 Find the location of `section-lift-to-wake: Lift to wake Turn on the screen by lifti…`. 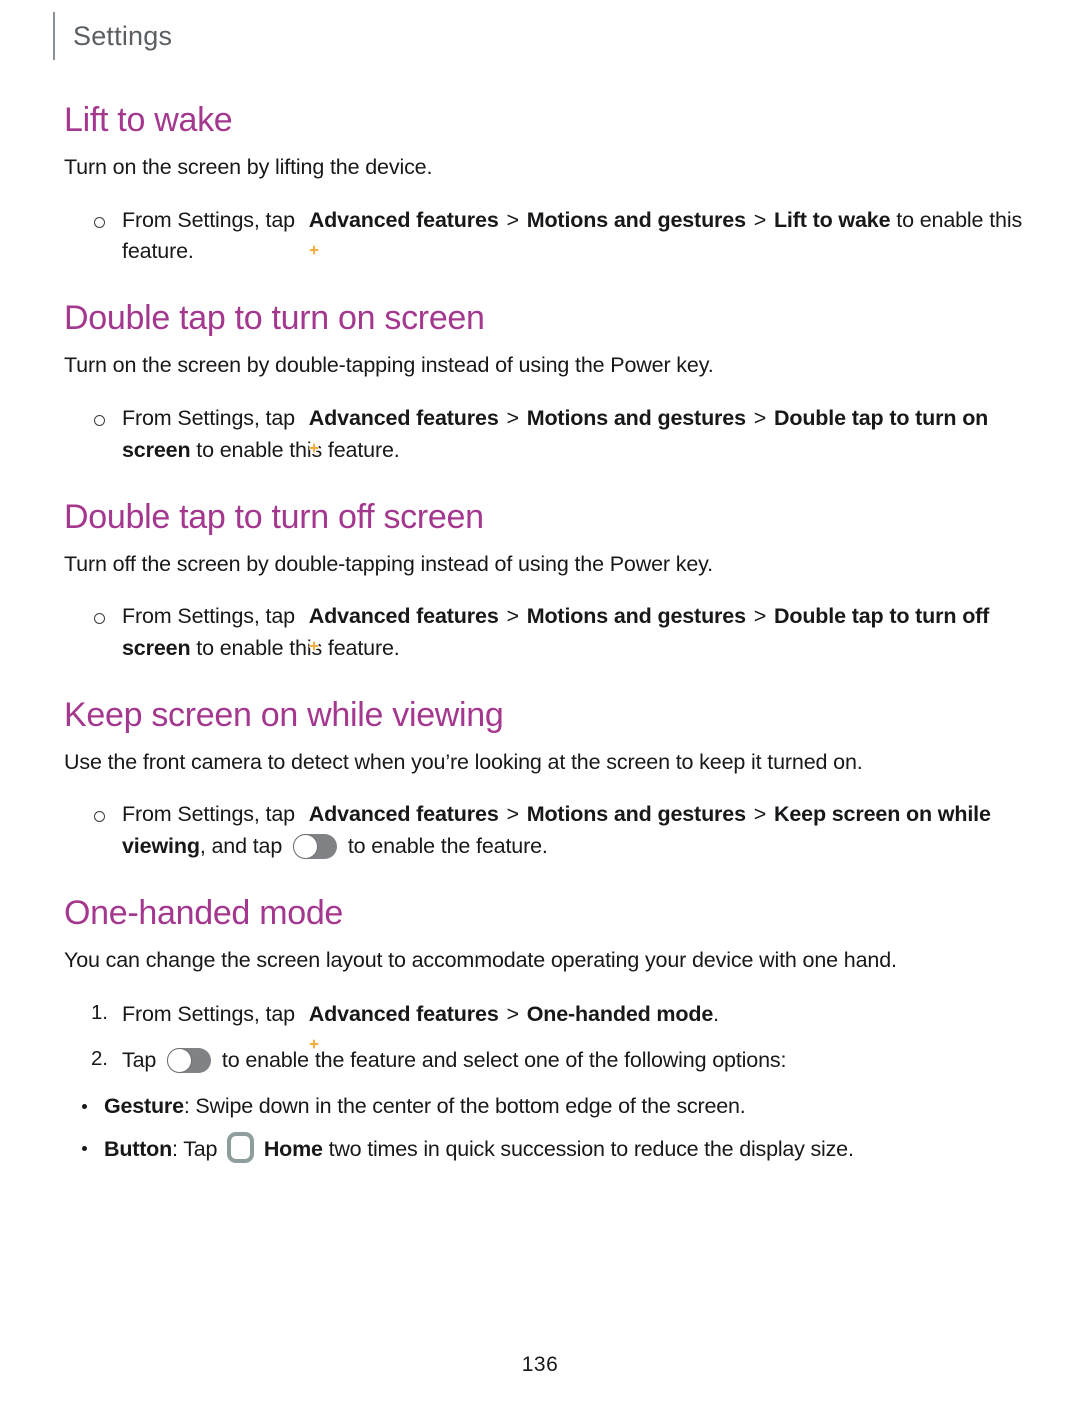

section-lift-to-wake: Lift to wake Turn on the screen by lifti… is located at coordinates (547, 184).